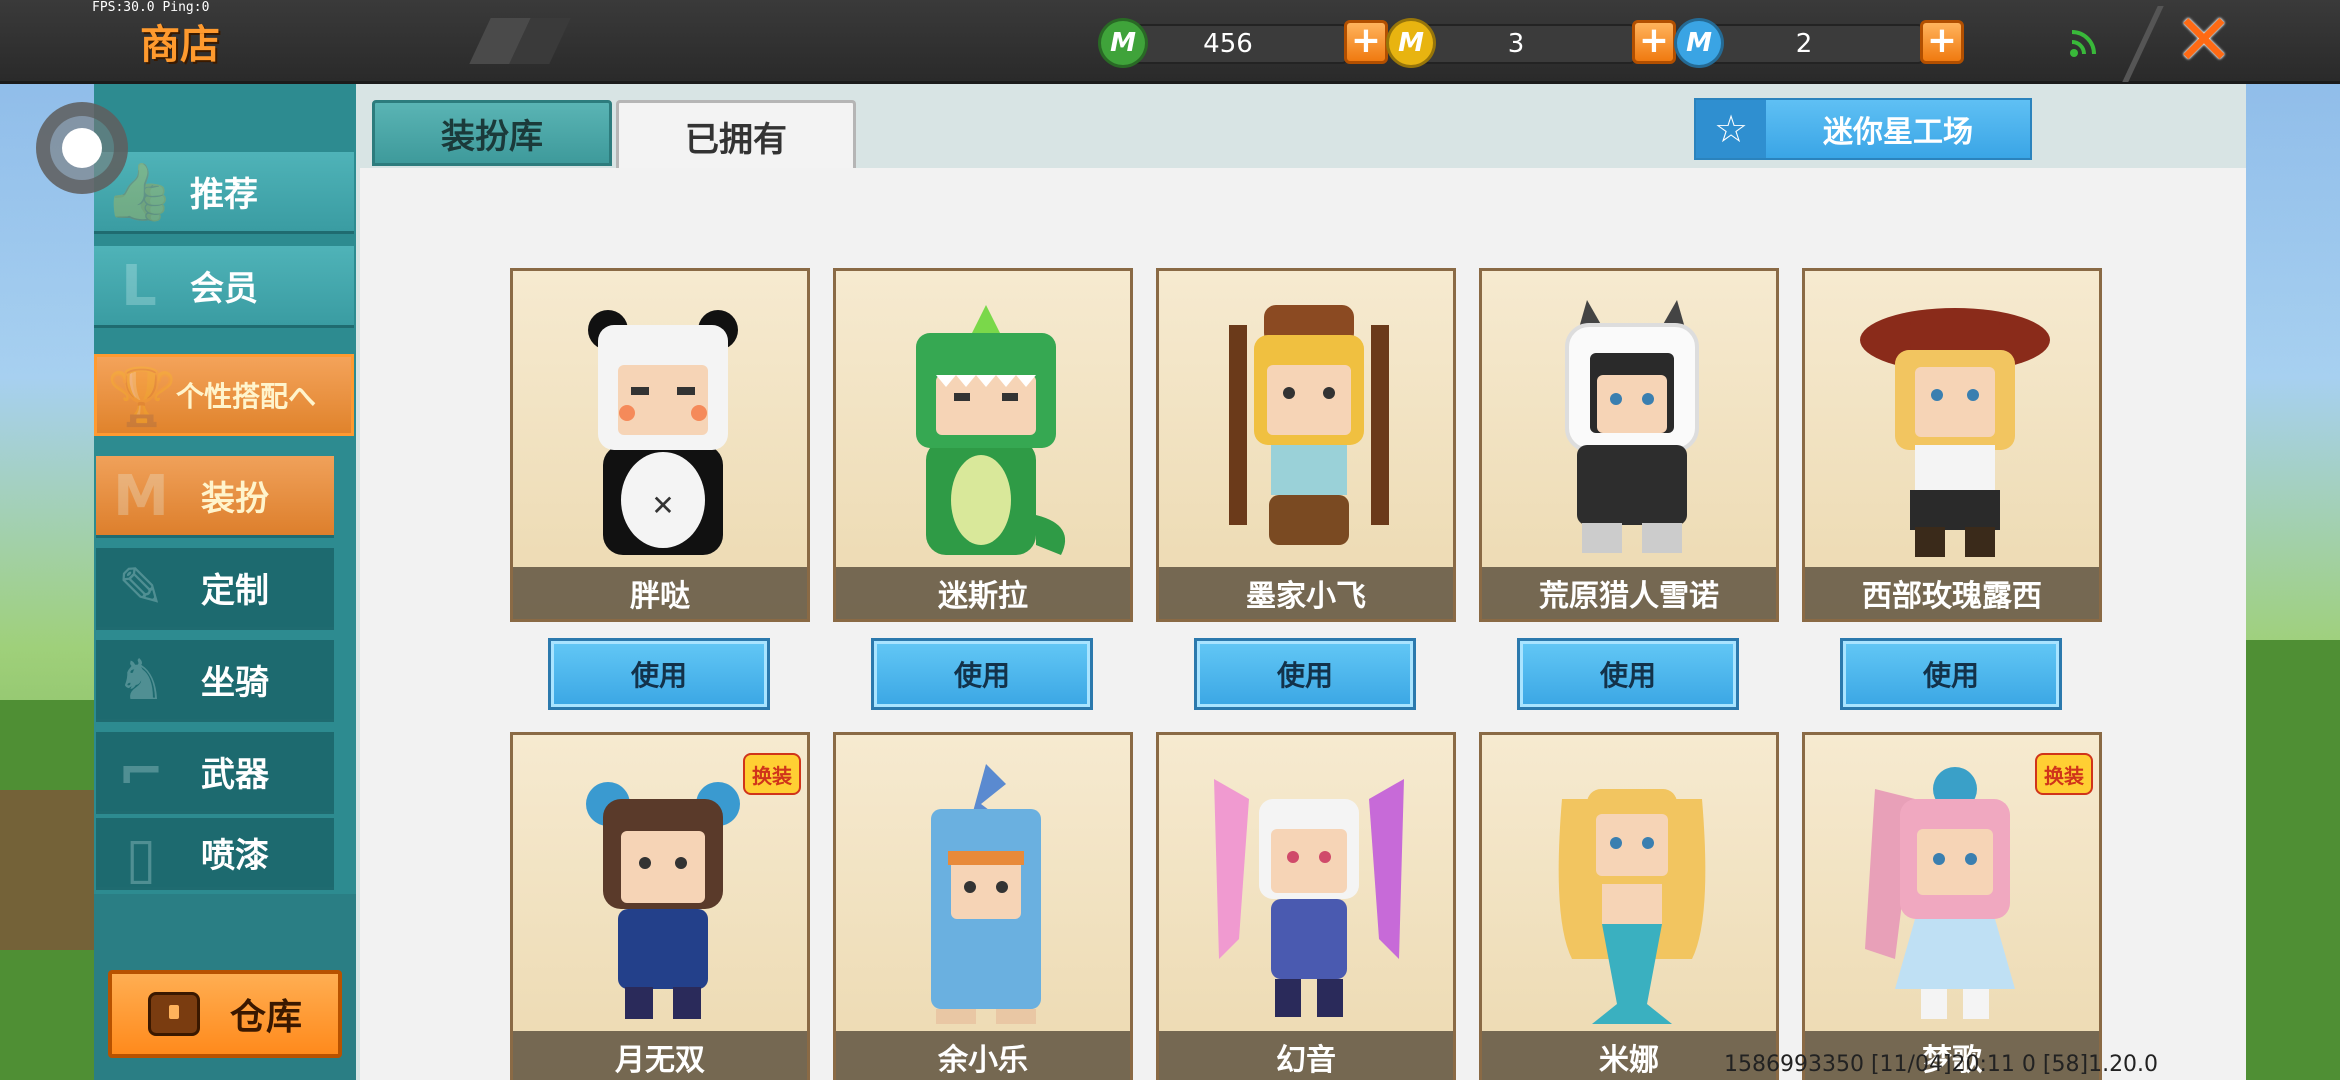  What do you see at coordinates (141, 588) in the screenshot?
I see `brush-icon: ✎` at bounding box center [141, 588].